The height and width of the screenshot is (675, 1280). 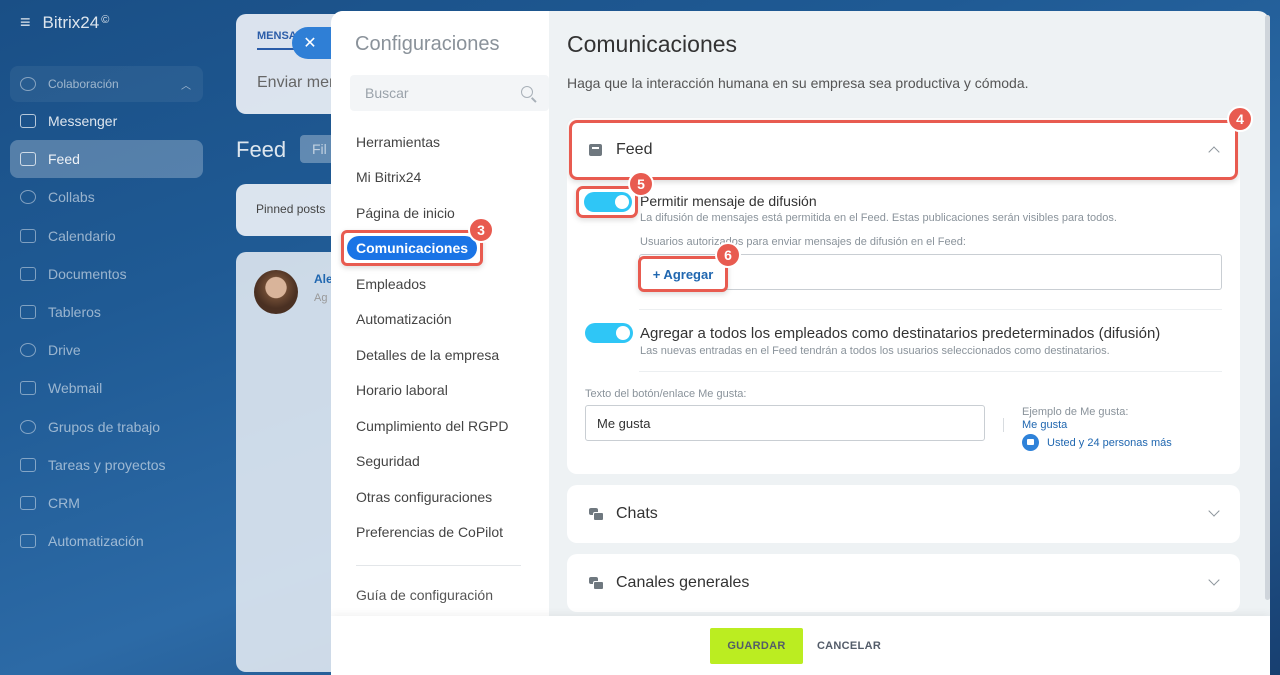 I want to click on canales-section-header: Canales generales, so click(x=903, y=583).